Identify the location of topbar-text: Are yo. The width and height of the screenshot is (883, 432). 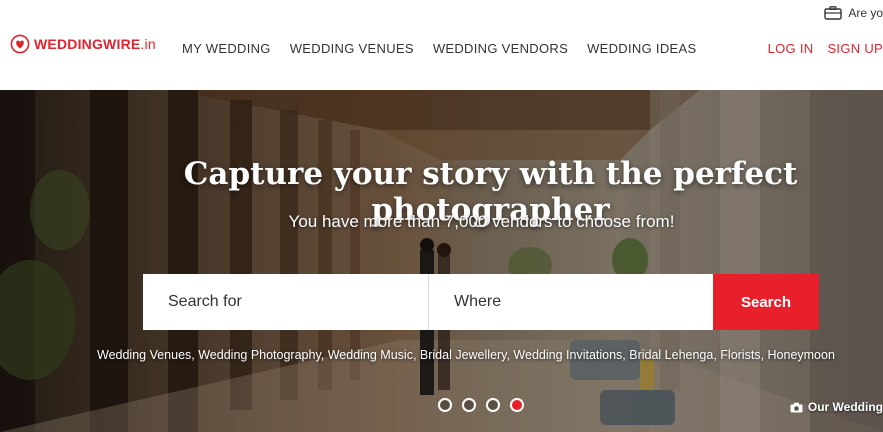
(865, 13).